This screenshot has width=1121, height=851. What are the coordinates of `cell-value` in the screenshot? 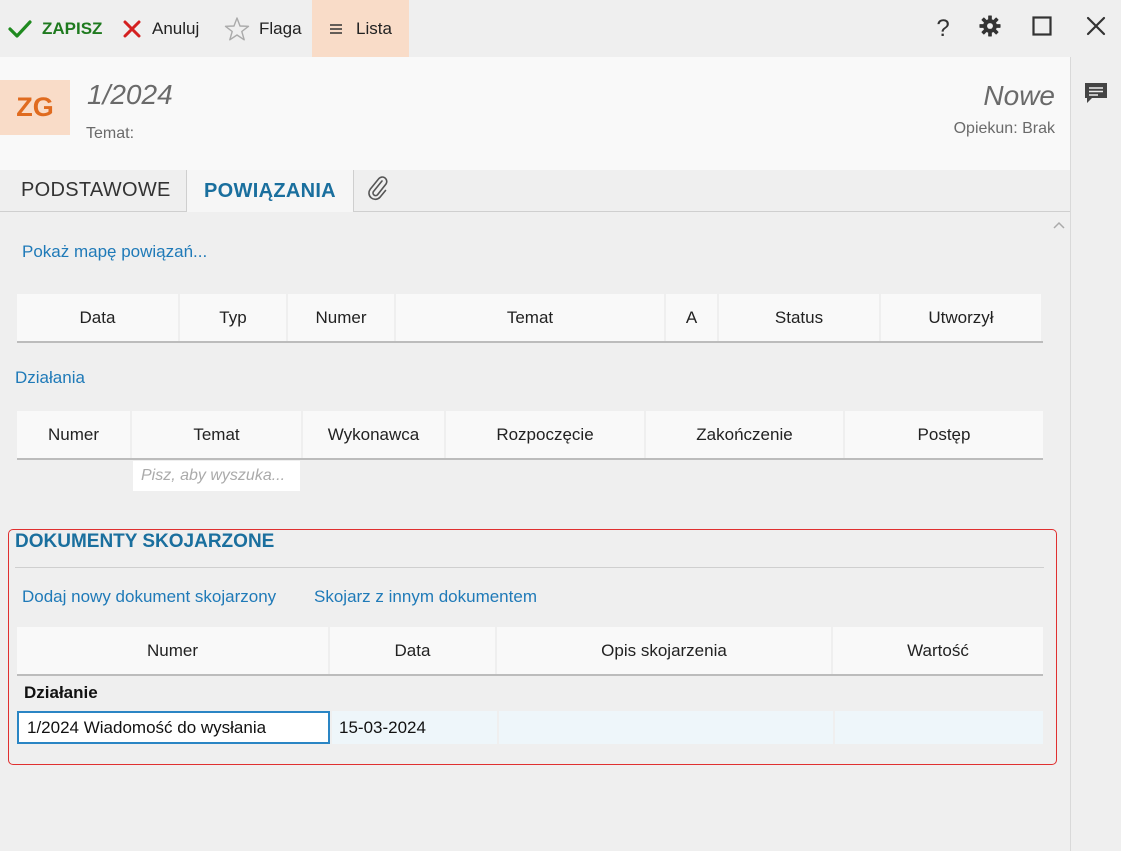 It's located at (939, 727).